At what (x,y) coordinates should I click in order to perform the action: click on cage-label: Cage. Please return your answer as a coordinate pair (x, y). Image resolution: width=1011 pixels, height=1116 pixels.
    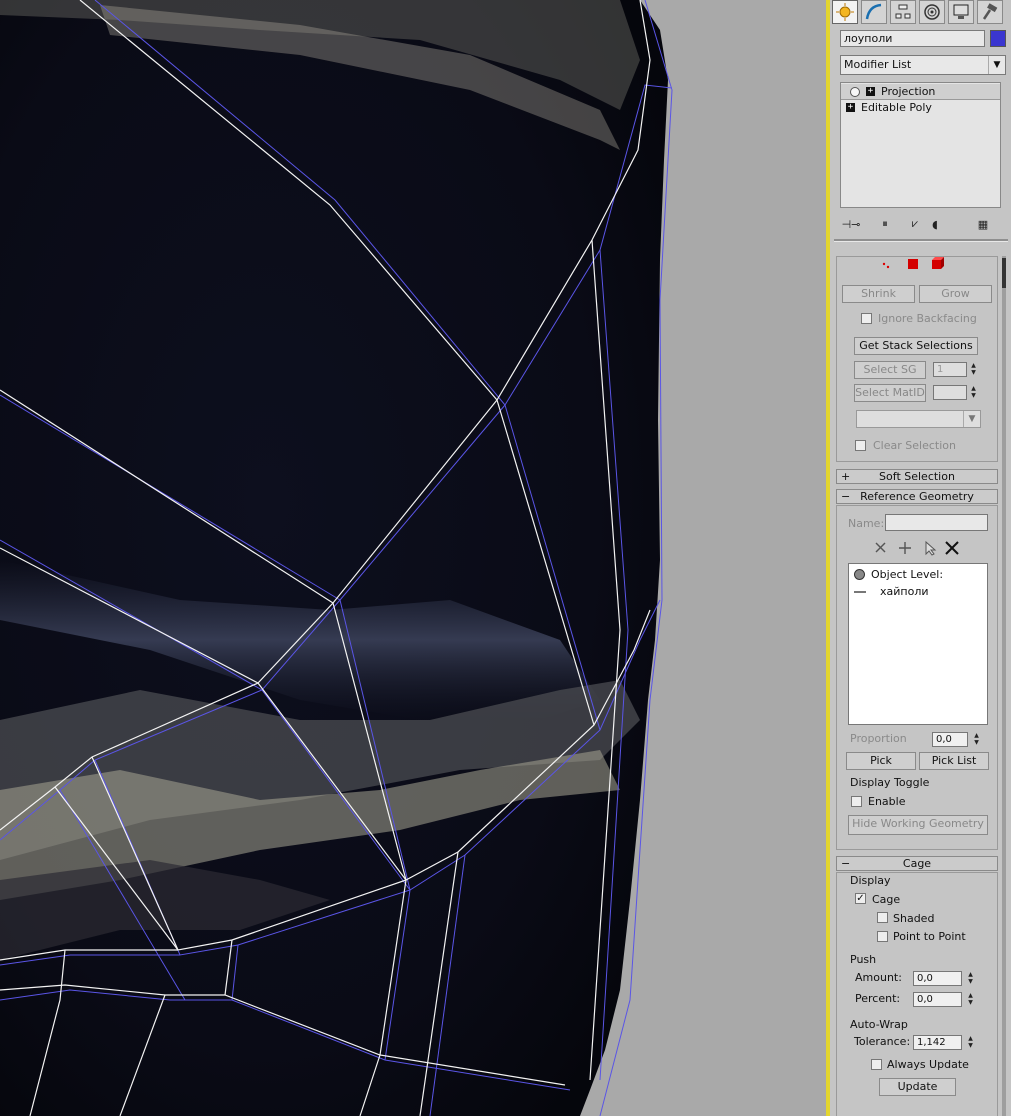
    Looking at the image, I should click on (886, 899).